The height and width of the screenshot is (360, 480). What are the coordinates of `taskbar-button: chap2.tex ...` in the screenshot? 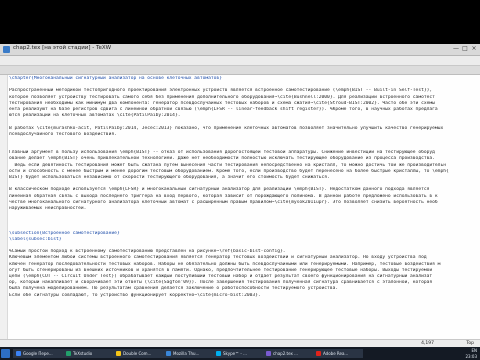 It's located at (288, 353).